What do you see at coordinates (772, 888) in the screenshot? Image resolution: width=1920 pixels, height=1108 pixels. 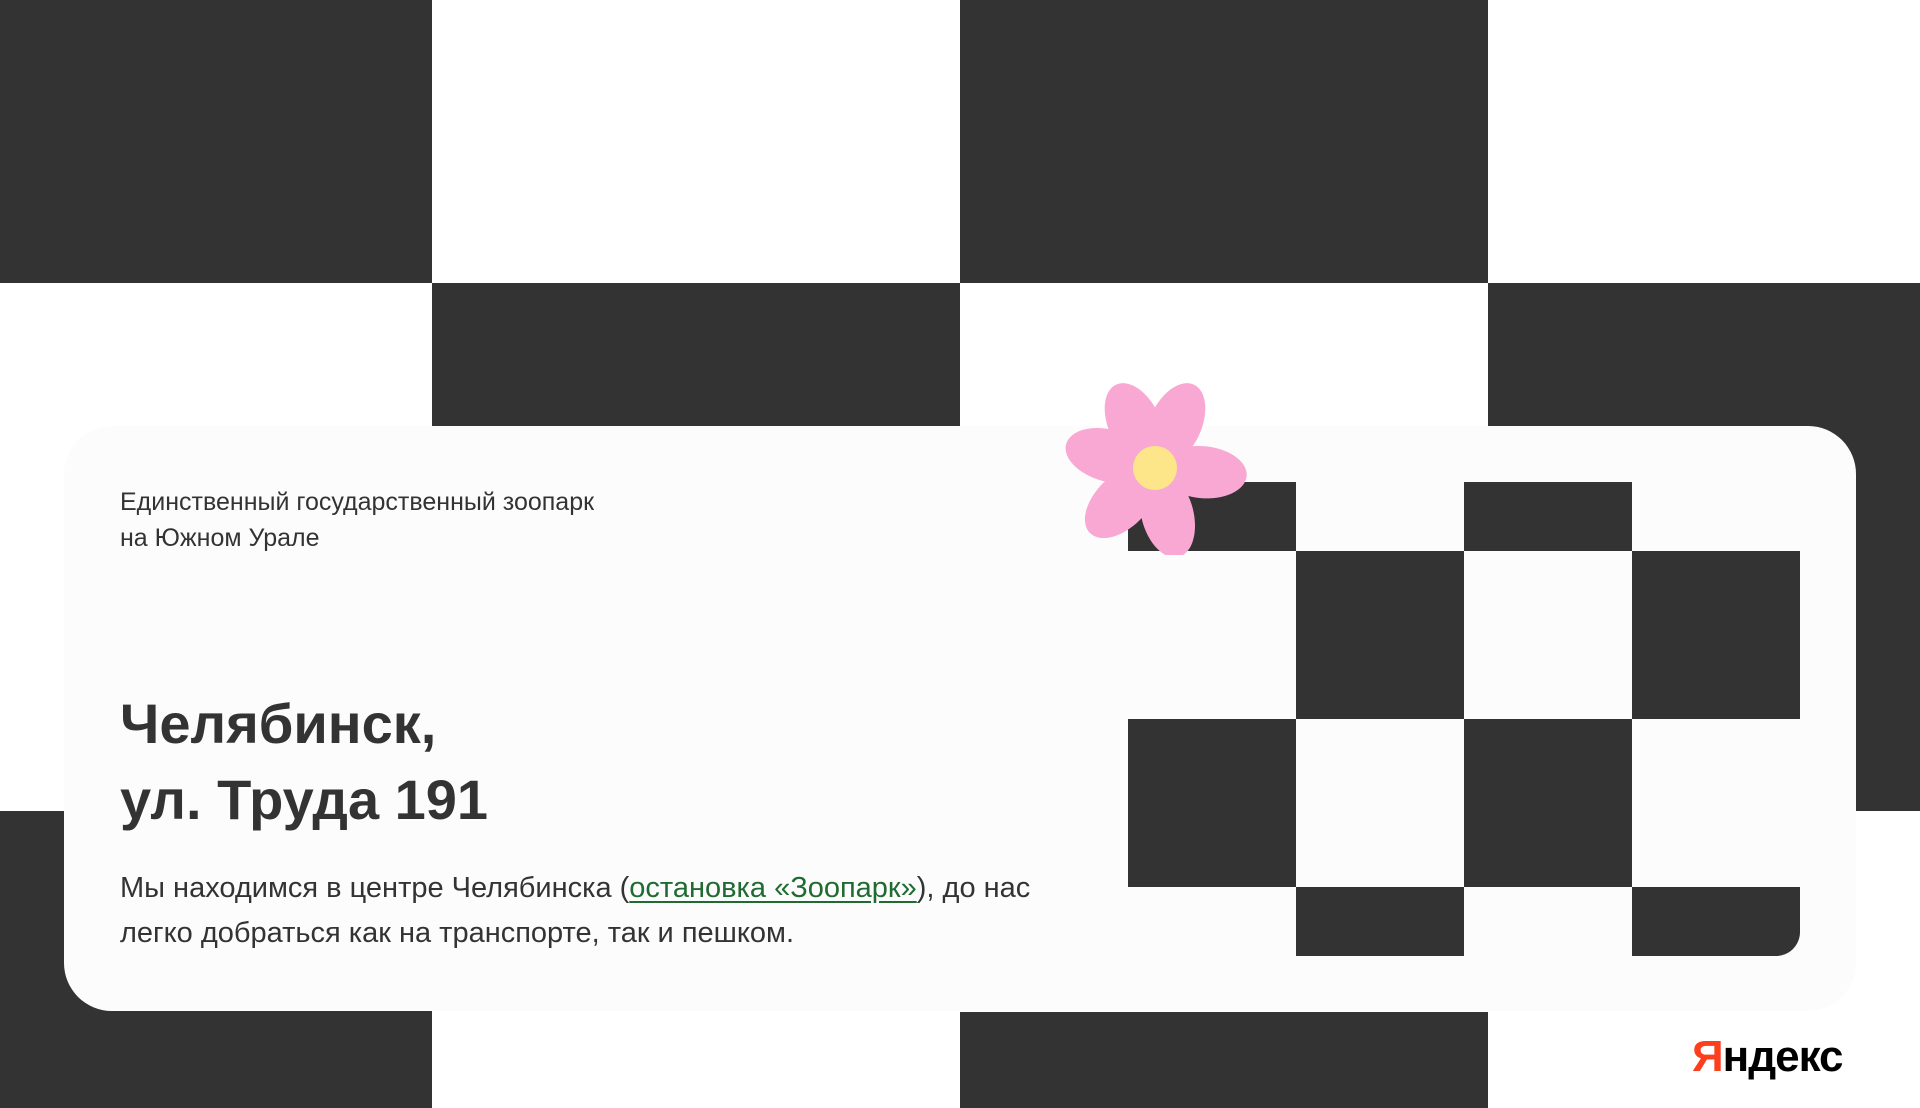 I see `bus-stop-link: остановка «Зоопарк»` at bounding box center [772, 888].